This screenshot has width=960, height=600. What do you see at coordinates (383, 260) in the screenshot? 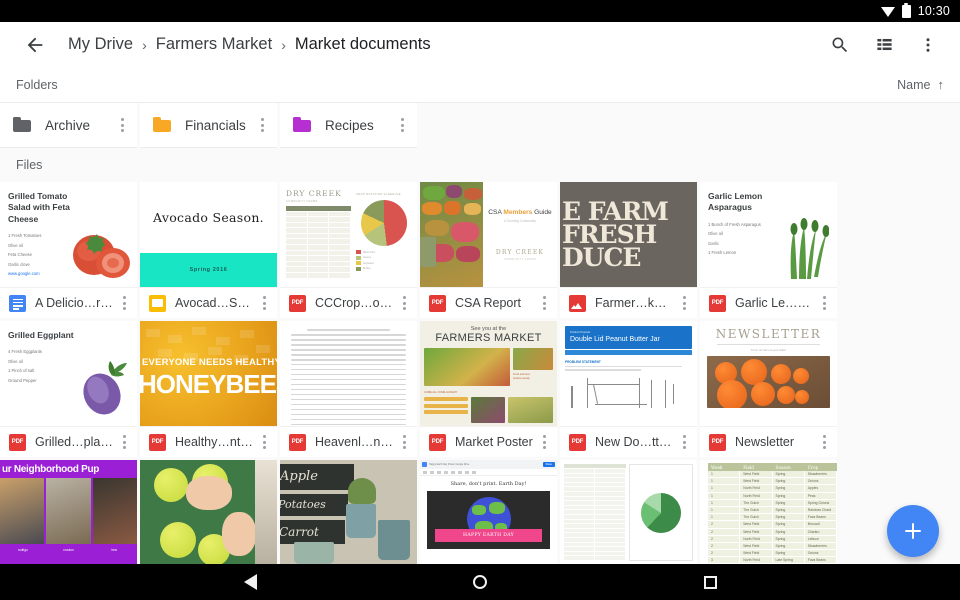
I see `chart-legend: Mixed Corn Greens Soybeans Berries` at bounding box center [383, 260].